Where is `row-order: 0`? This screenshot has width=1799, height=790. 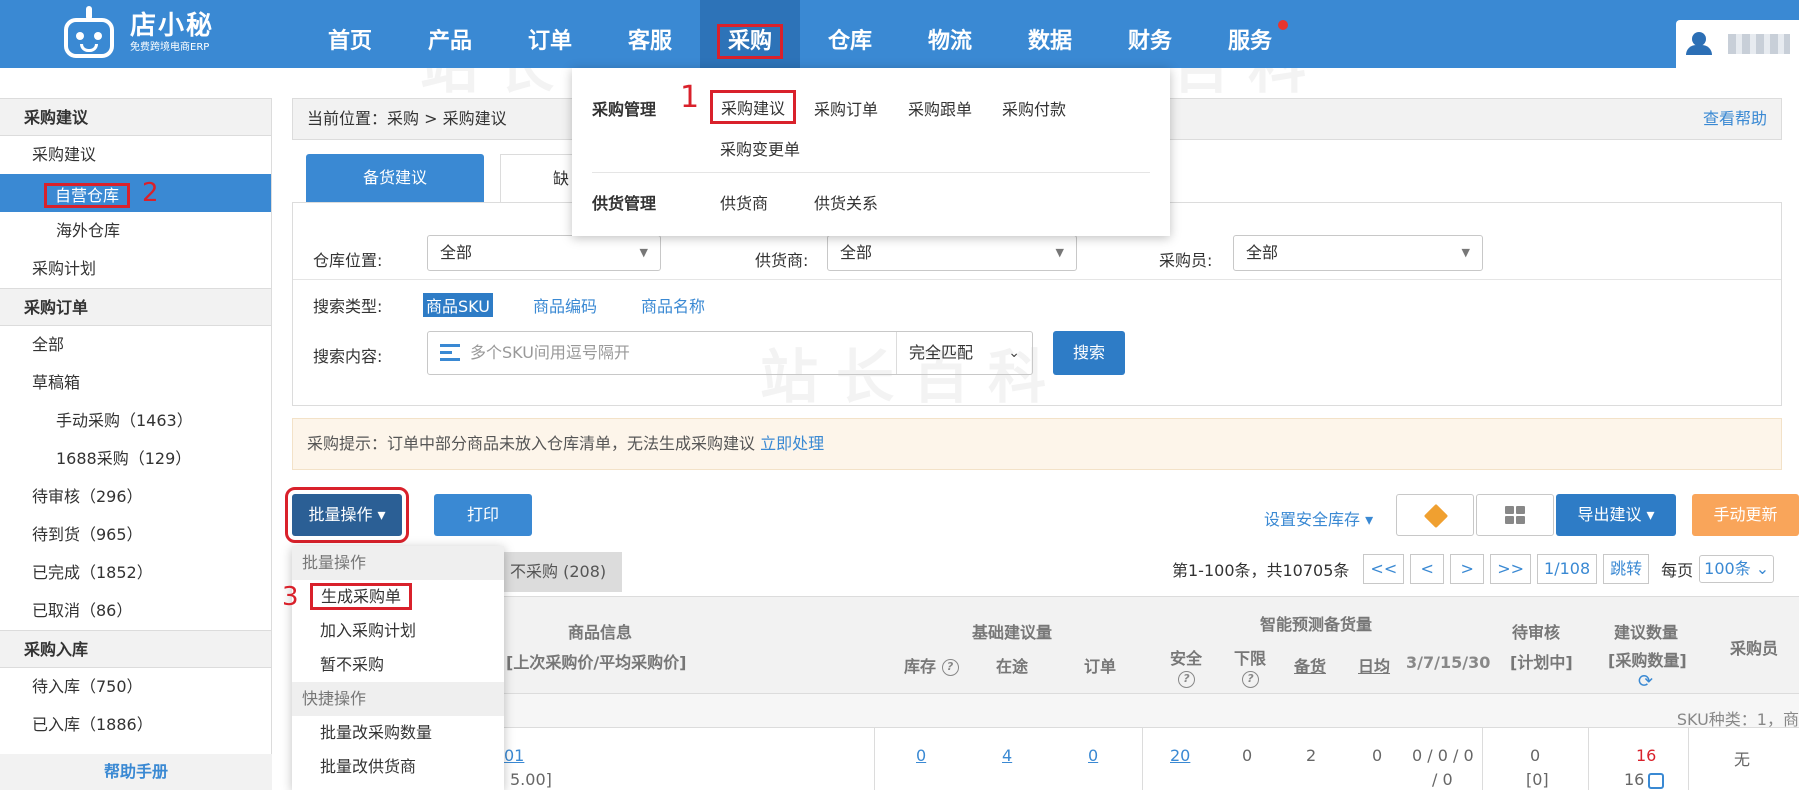
row-order: 0 is located at coordinates (1093, 755).